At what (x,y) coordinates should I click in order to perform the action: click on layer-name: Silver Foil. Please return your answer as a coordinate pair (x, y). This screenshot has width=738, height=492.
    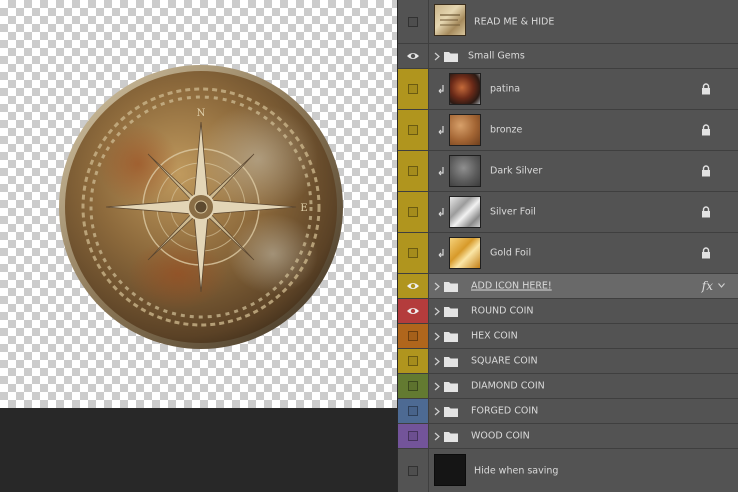
    Looking at the image, I should click on (513, 212).